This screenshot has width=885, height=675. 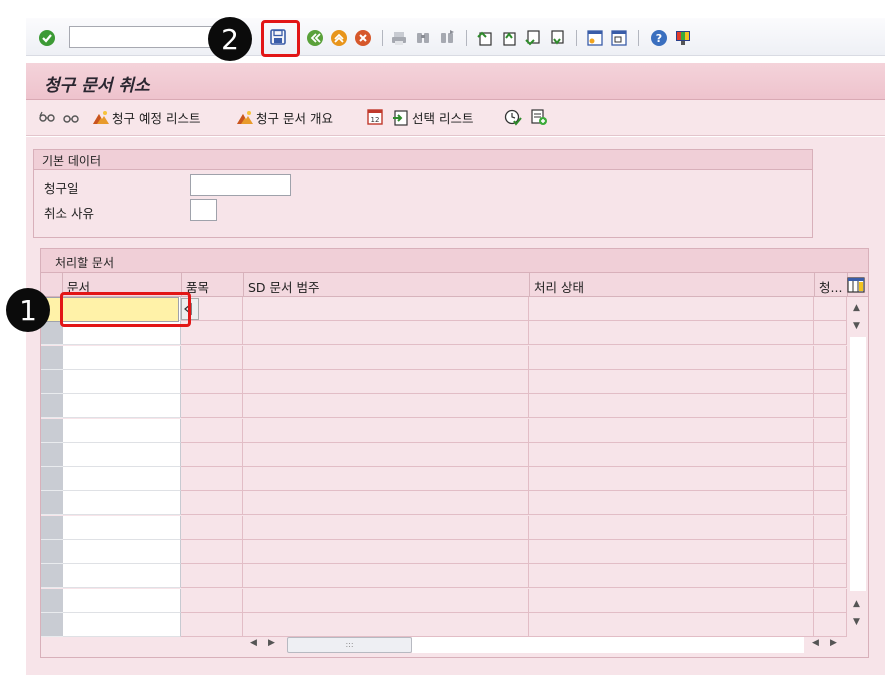 What do you see at coordinates (815, 643) in the screenshot?
I see `scroll-left-arrow-right: ◀` at bounding box center [815, 643].